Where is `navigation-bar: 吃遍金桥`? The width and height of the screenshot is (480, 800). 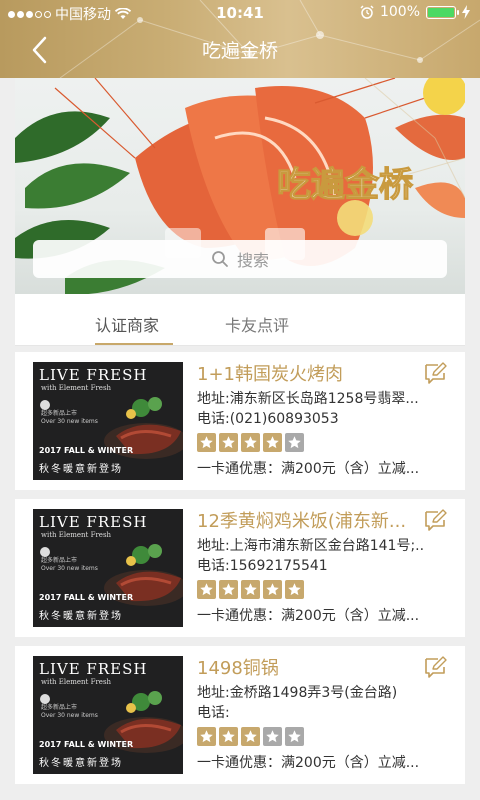
navigation-bar: 吃遍金桥 is located at coordinates (240, 51).